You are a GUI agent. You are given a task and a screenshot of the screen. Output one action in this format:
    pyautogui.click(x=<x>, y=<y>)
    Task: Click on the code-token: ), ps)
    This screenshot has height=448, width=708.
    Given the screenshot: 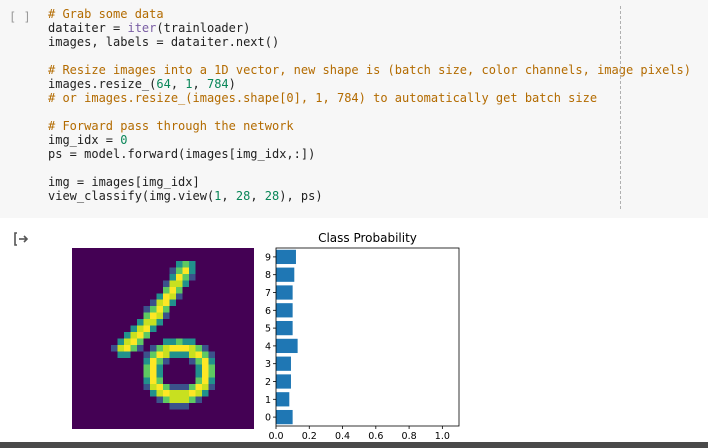 What is the action you would take?
    pyautogui.click(x=301, y=196)
    